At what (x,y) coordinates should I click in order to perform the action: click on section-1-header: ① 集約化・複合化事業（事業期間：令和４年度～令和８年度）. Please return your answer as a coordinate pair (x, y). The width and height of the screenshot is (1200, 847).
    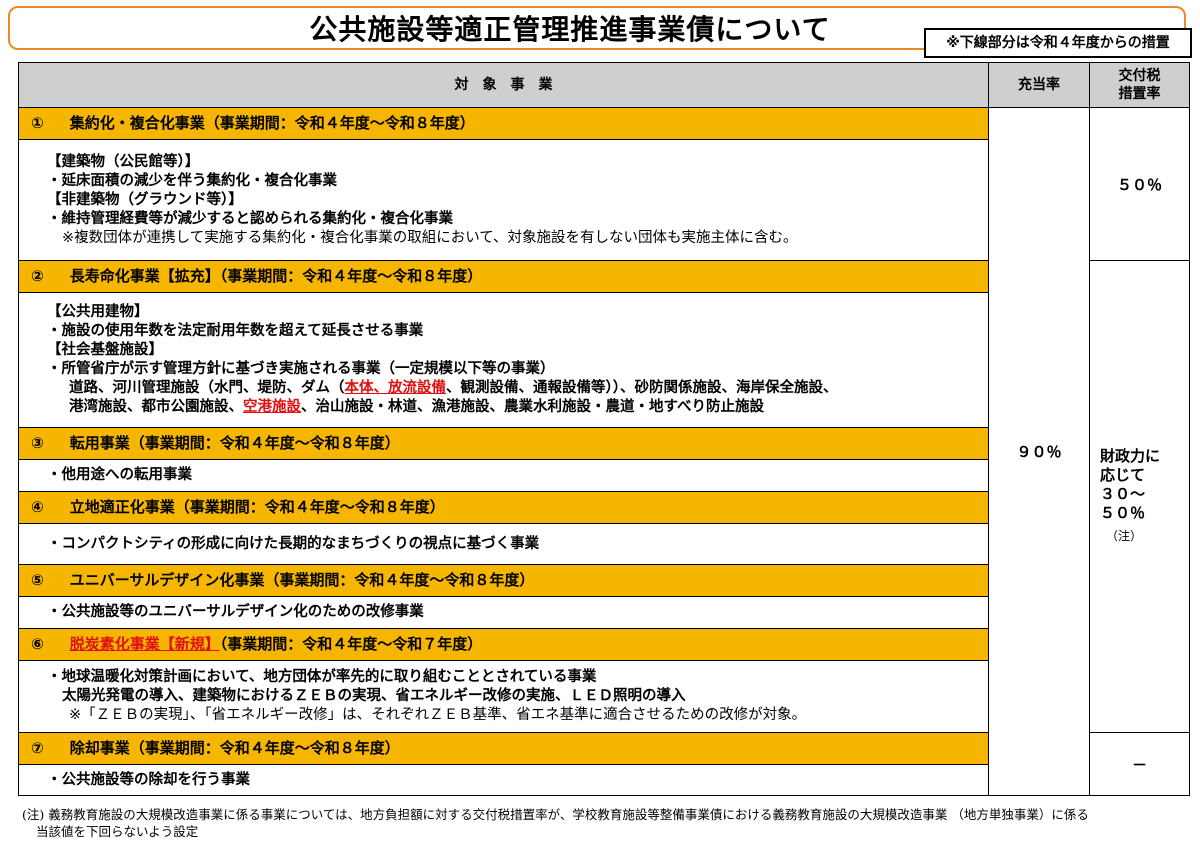
    Looking at the image, I should click on (503, 123).